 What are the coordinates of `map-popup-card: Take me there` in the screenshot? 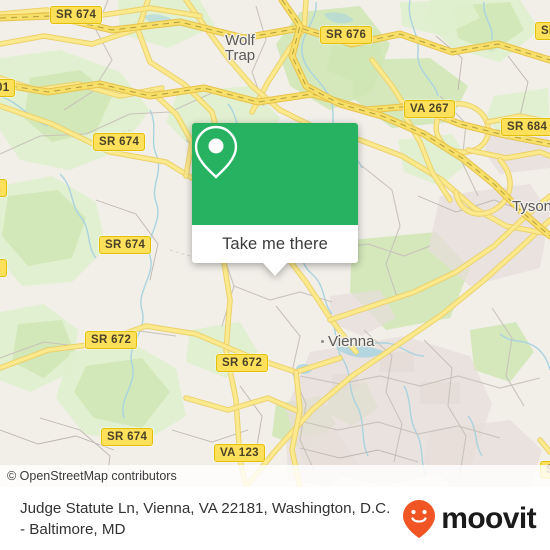 It's located at (275, 199).